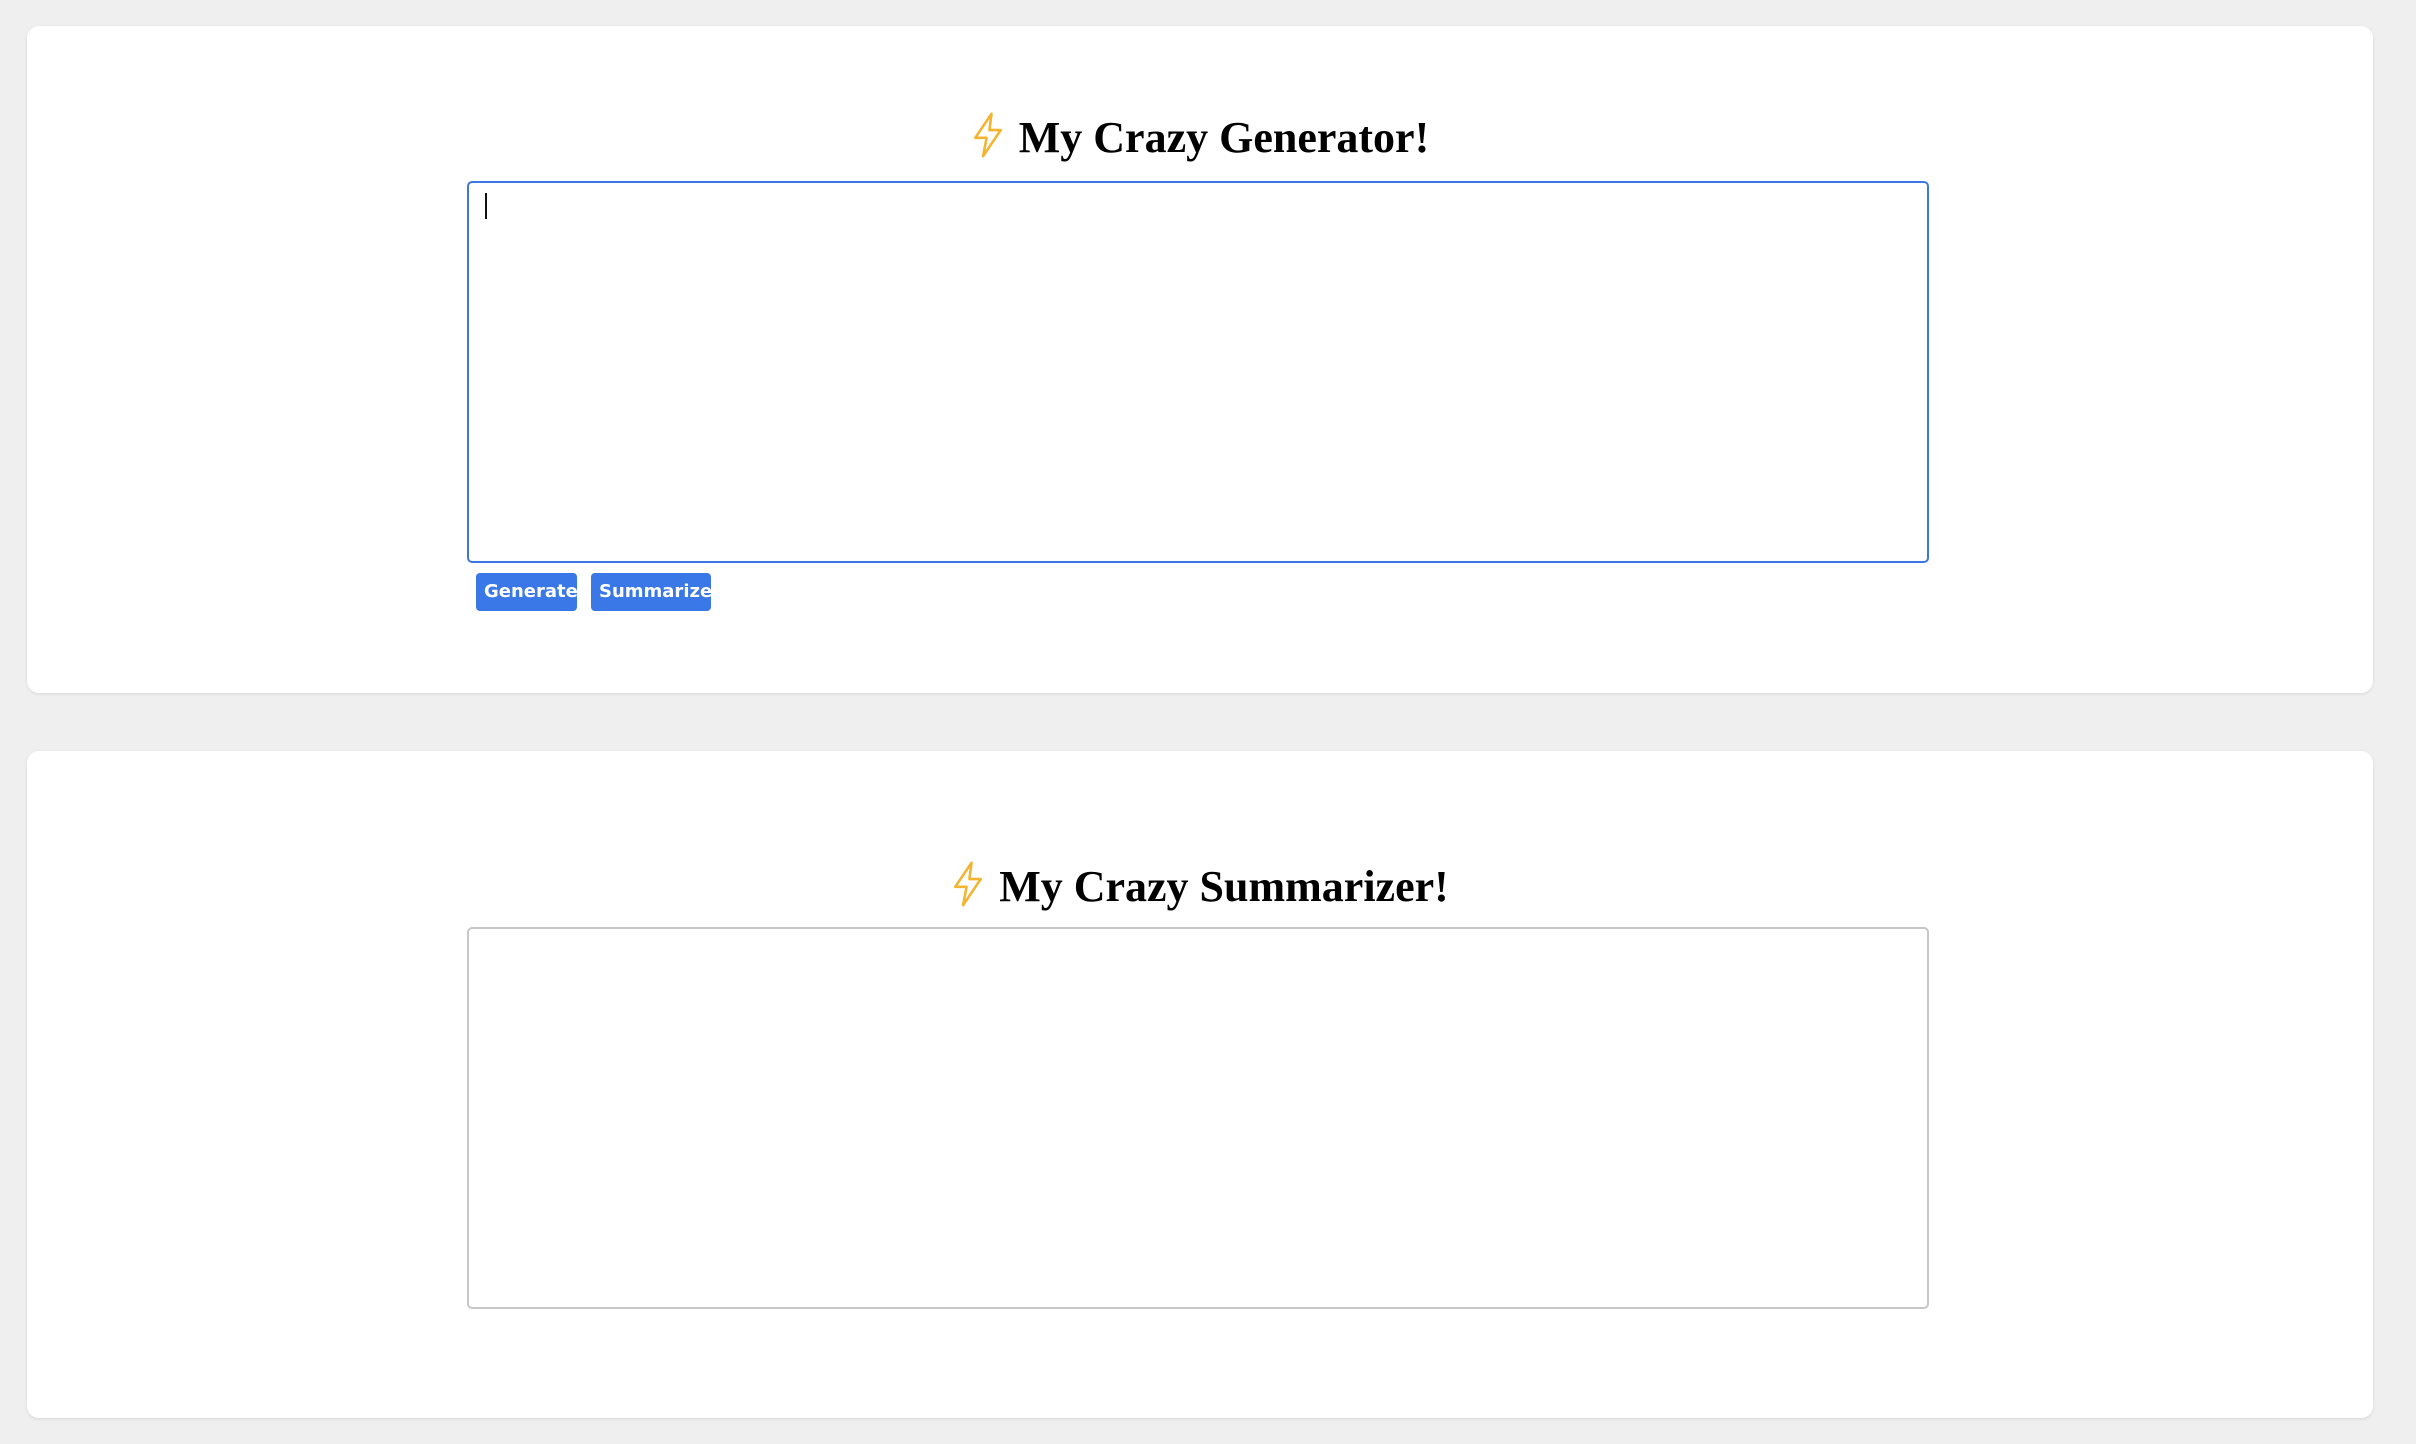 This screenshot has height=1444, width=2416. Describe the element at coordinates (486, 206) in the screenshot. I see `text-cursor` at that location.